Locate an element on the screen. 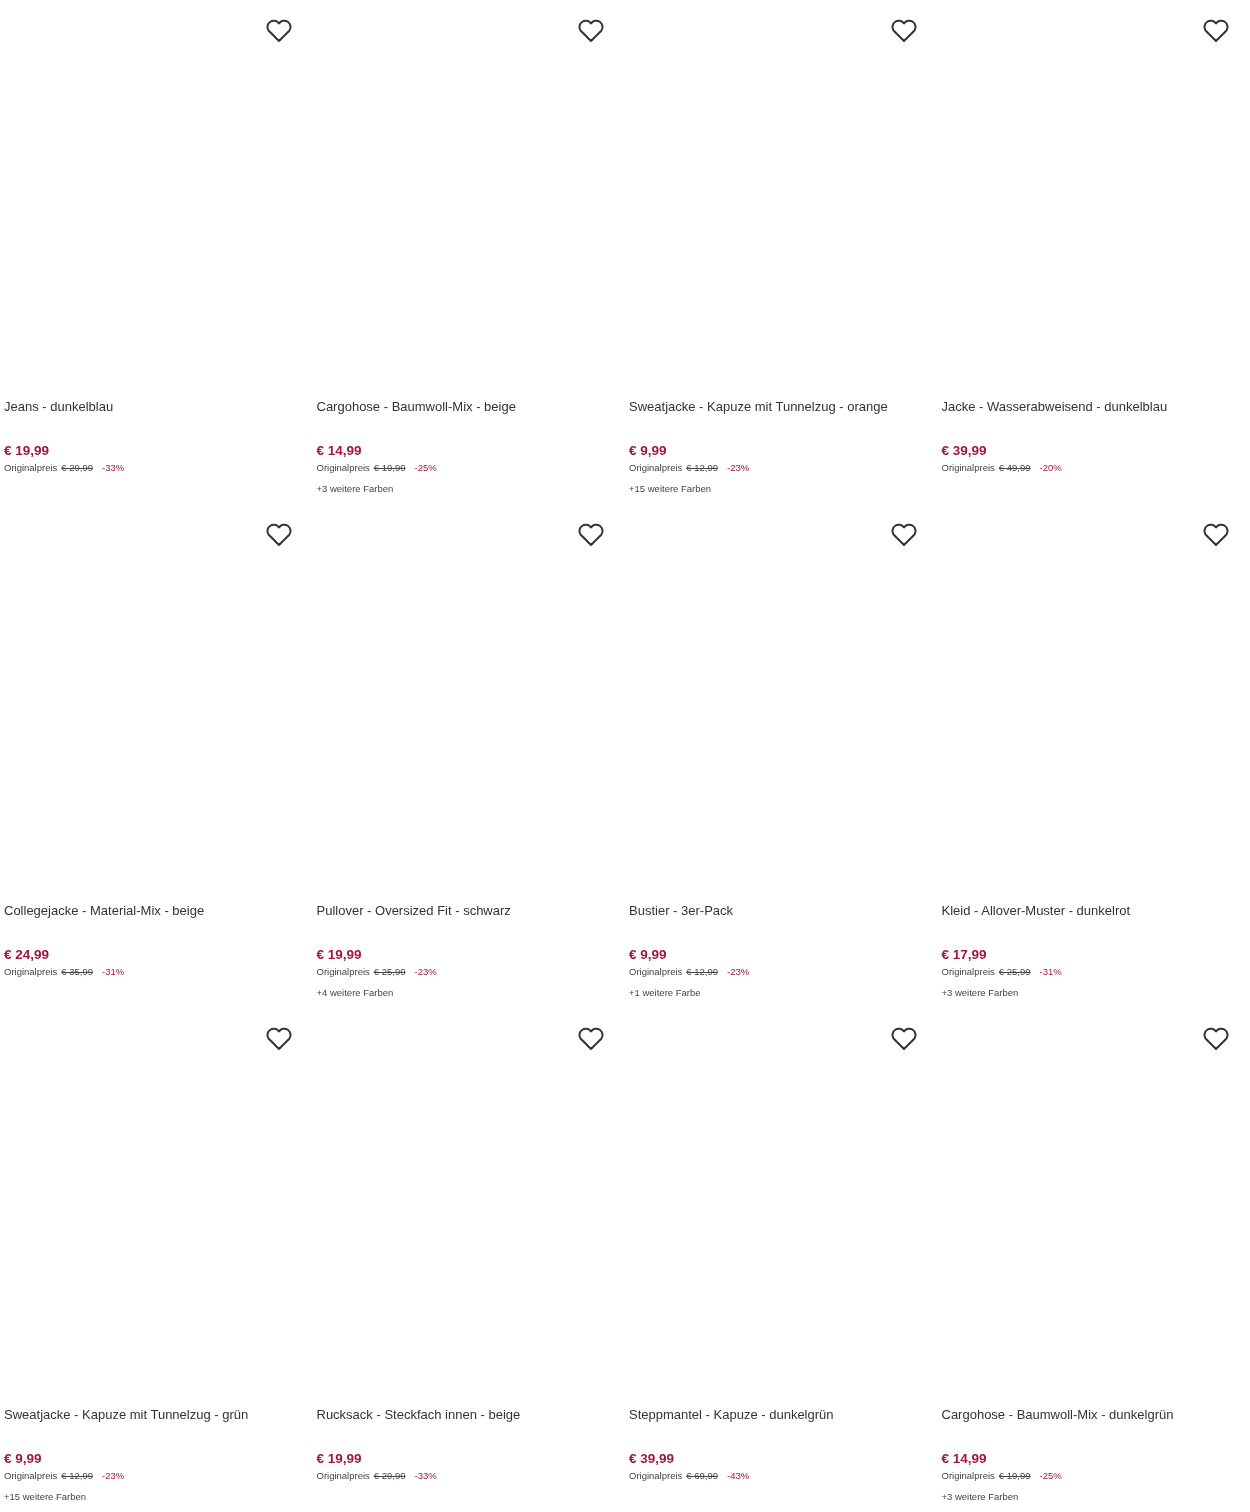 This screenshot has height=1512, width=1250. product-title: Rucksack - Steckfach innen - beige is located at coordinates (468, 1415).